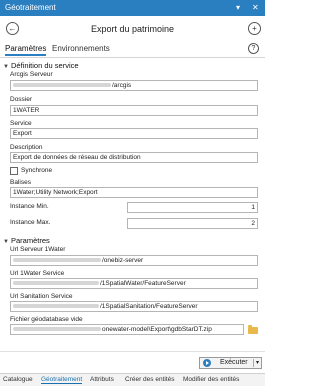 The image size is (320, 386). What do you see at coordinates (30, 7) in the screenshot?
I see `window-title: Géotraitement` at bounding box center [30, 7].